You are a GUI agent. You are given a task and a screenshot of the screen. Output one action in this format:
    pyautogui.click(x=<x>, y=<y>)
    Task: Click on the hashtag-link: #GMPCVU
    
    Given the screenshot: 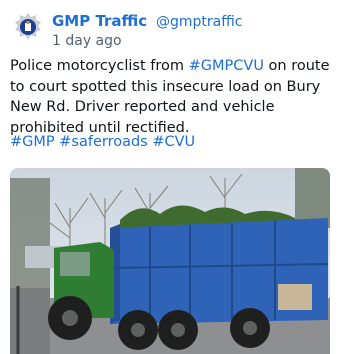 What is the action you would take?
    pyautogui.click(x=226, y=66)
    